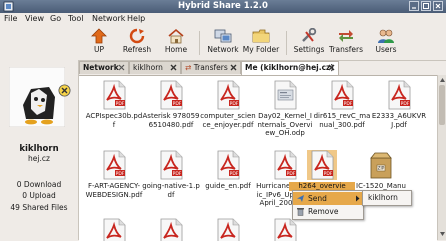 The image size is (446, 241). I want to click on file-name: Asterisk 9780596510480.pdf, so click(171, 120).